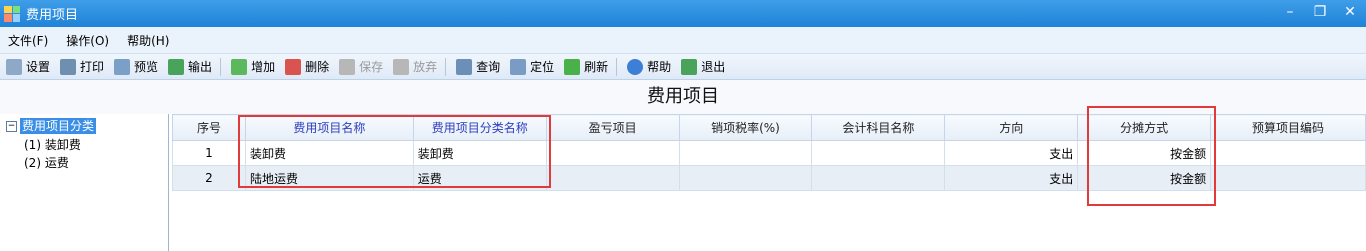 Image resolution: width=1366 pixels, height=251 pixels. What do you see at coordinates (1288, 127) in the screenshot?
I see `col-budget-code: 预算项目编码` at bounding box center [1288, 127].